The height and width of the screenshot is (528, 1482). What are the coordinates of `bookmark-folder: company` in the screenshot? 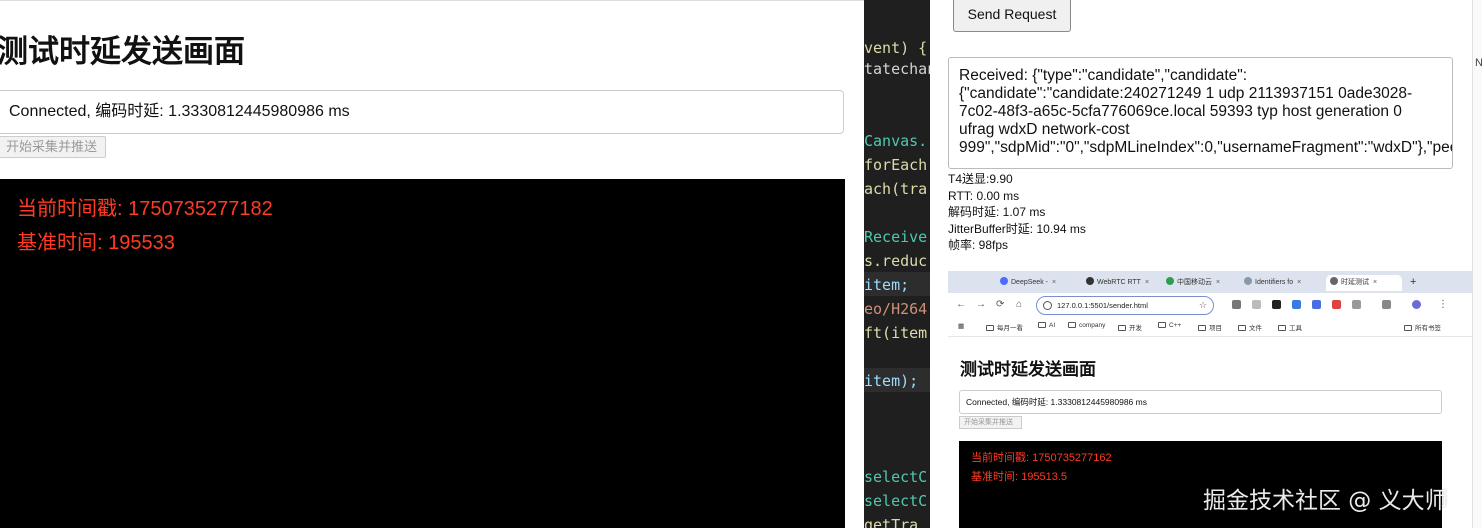 It's located at (1086, 325).